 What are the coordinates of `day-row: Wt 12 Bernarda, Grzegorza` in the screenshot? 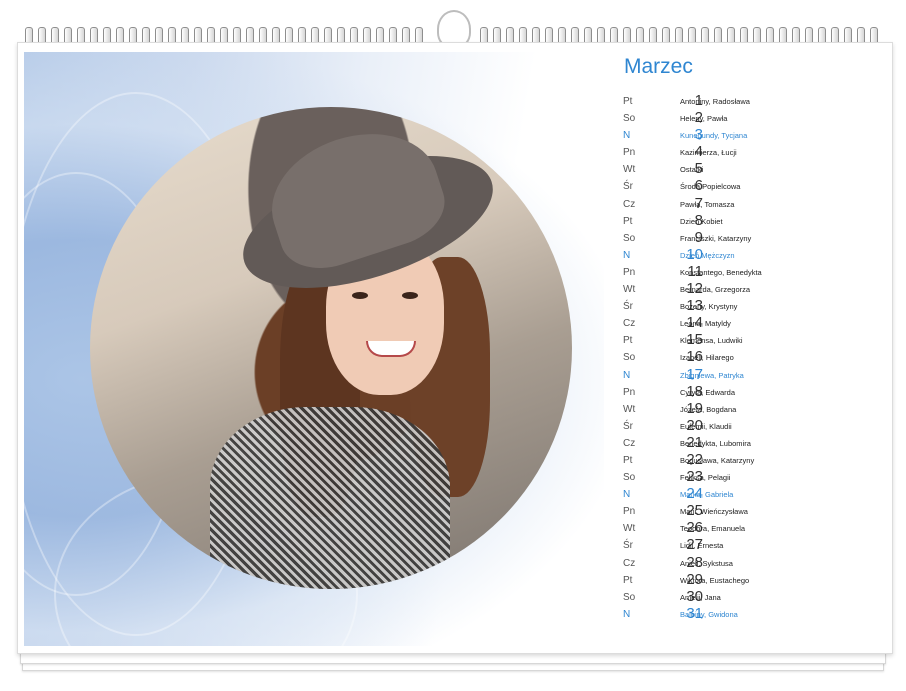 It's located at (753, 289).